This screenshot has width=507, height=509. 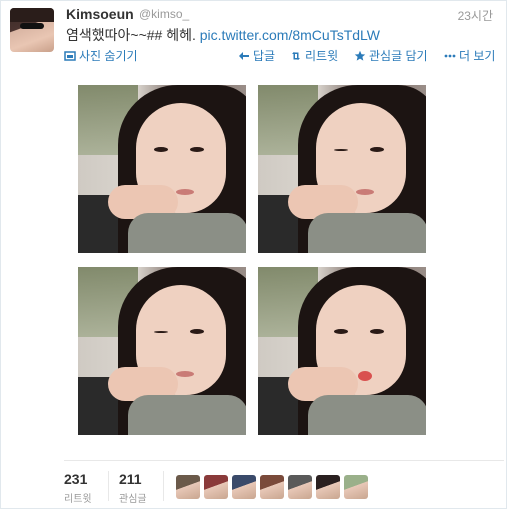 What do you see at coordinates (360, 56) in the screenshot?
I see `star-icon` at bounding box center [360, 56].